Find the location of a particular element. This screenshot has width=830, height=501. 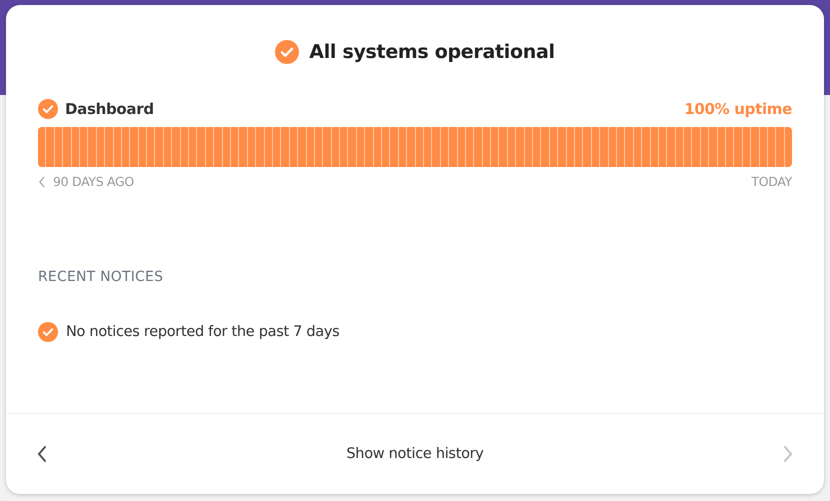

range-end-label: TODAY is located at coordinates (771, 181).